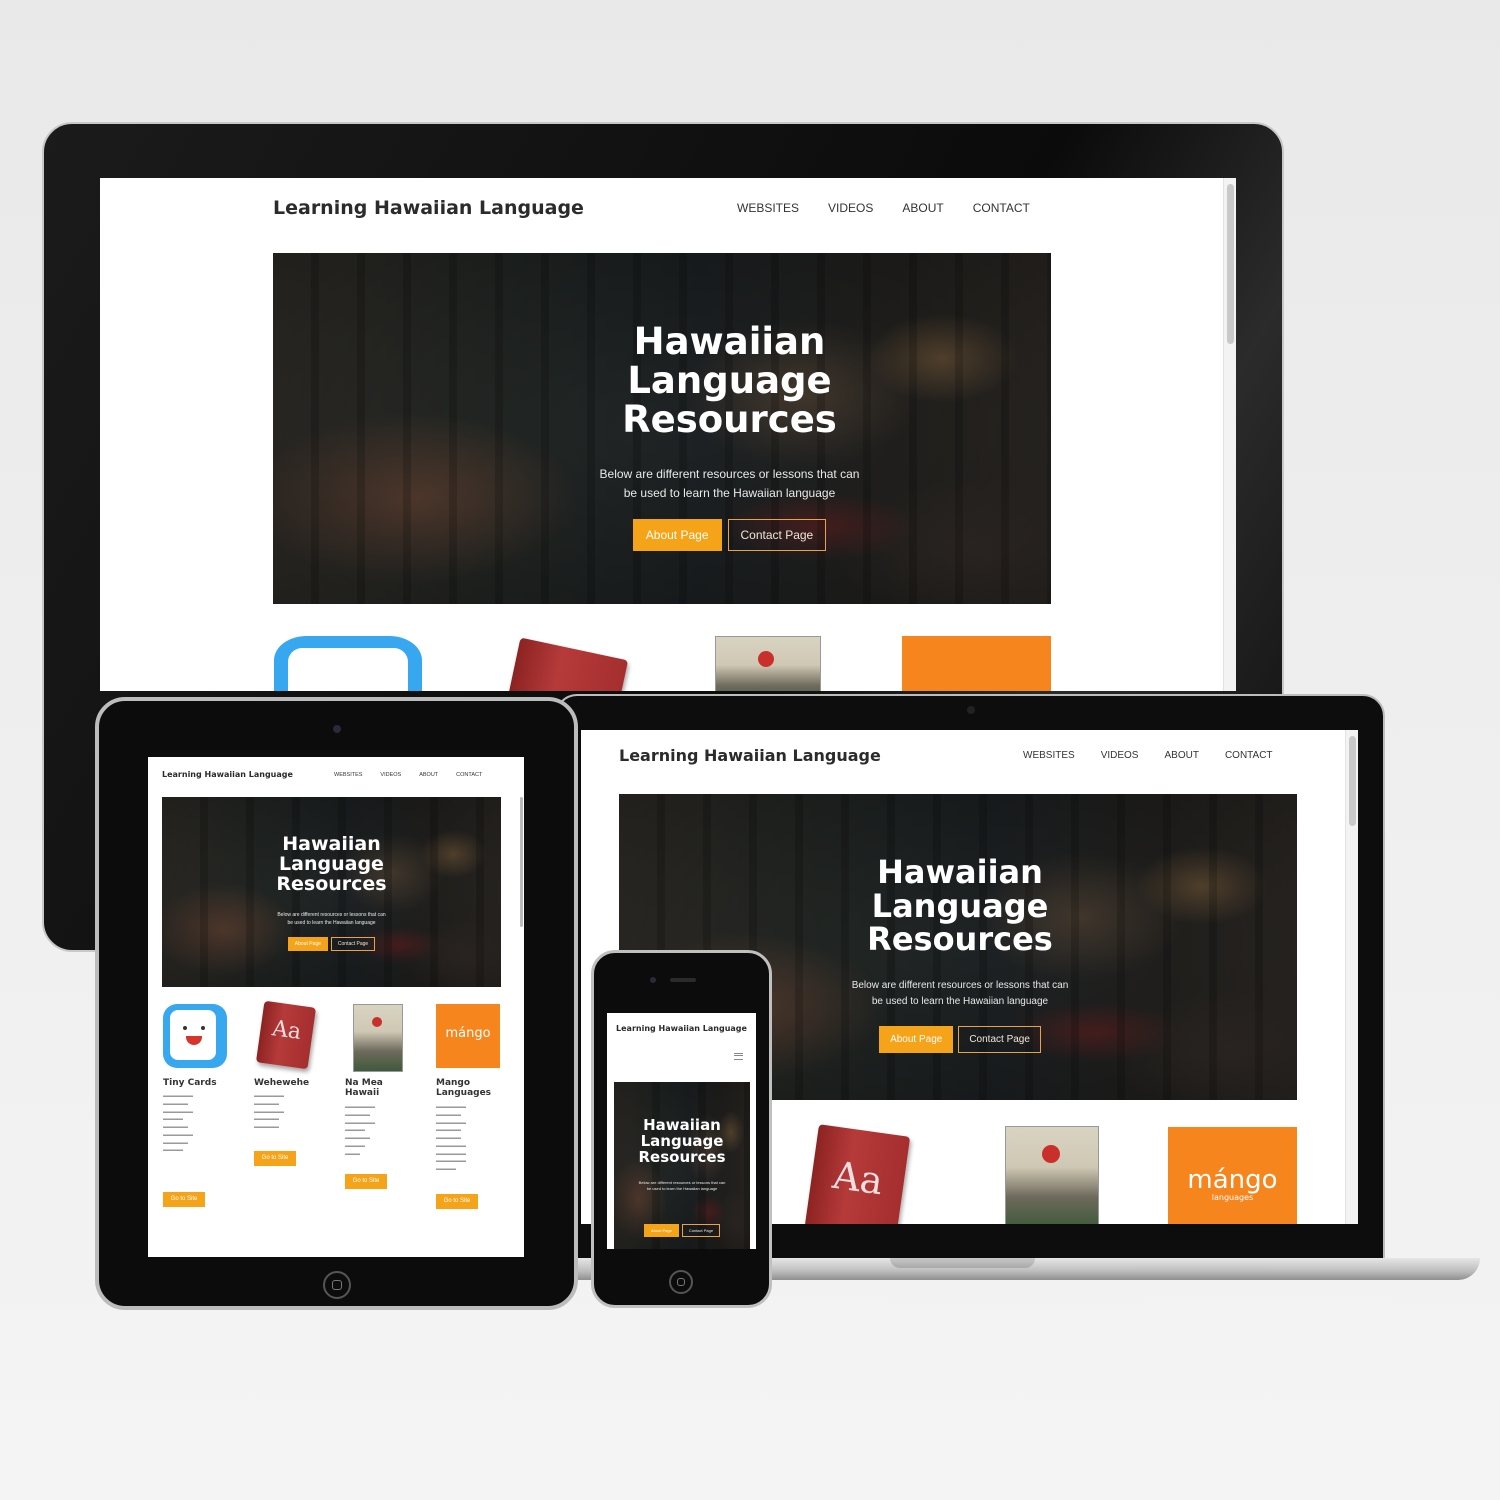 This screenshot has height=1500, width=1500. I want to click on laptop-camera, so click(971, 710).